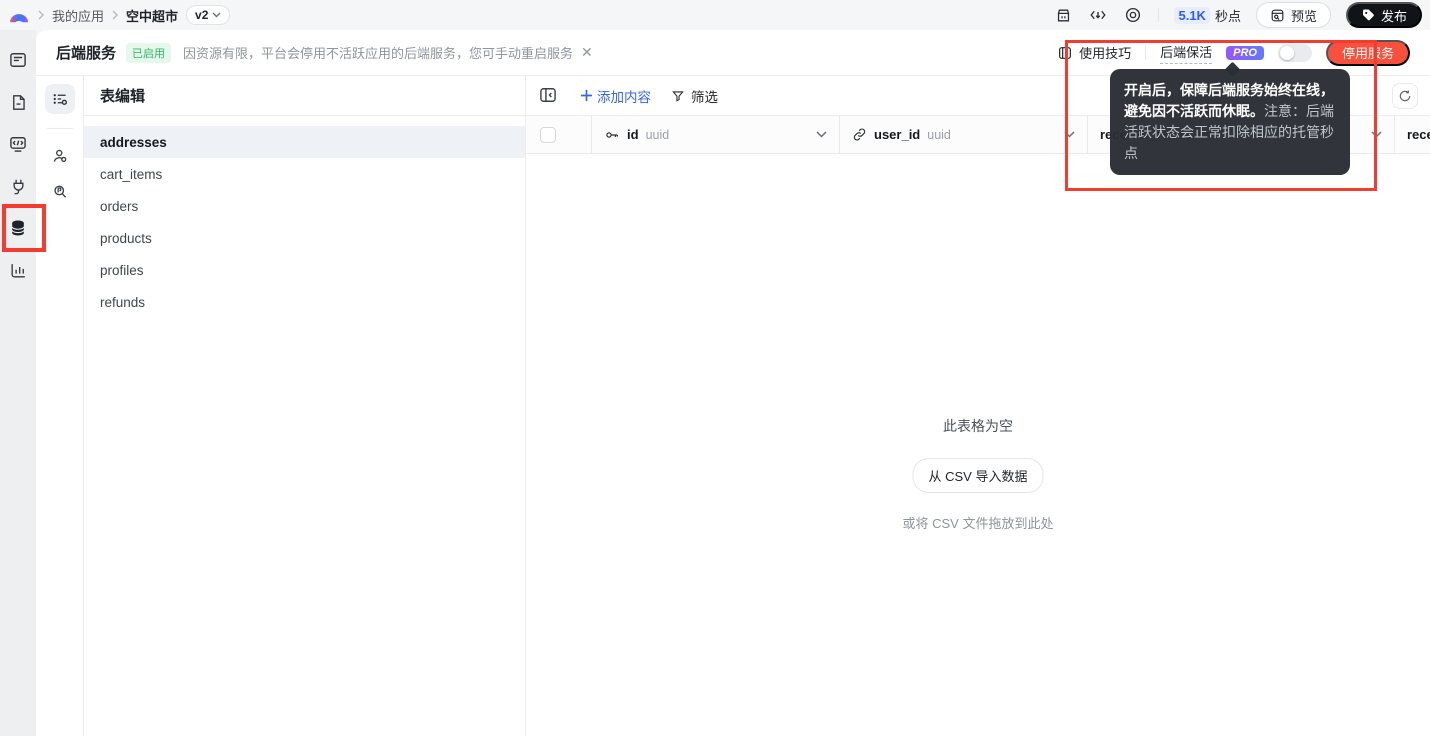 The height and width of the screenshot is (736, 1430). Describe the element at coordinates (18, 228) in the screenshot. I see `database-icon` at that location.